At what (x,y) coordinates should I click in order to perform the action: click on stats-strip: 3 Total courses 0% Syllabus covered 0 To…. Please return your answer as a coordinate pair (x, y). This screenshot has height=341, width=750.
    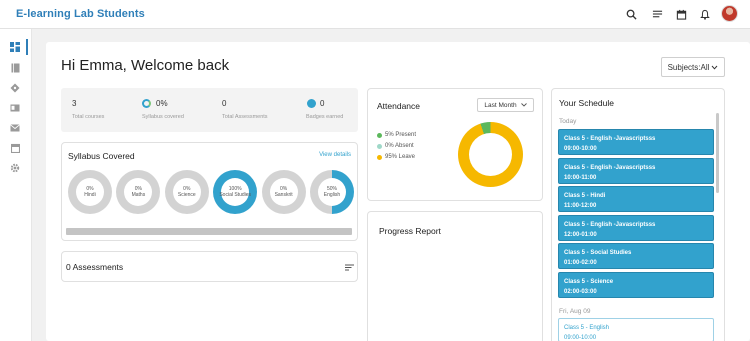
    Looking at the image, I should click on (209, 110).